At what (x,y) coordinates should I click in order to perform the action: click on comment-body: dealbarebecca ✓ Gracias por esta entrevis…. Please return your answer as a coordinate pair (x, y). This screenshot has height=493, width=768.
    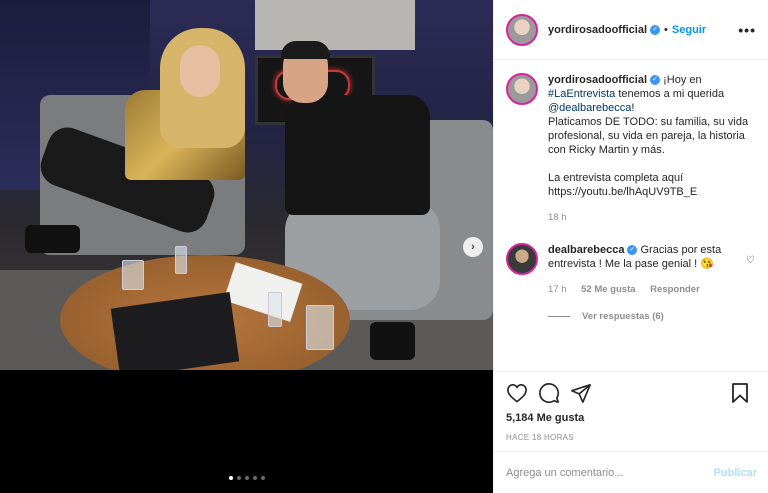
    Looking at the image, I should click on (650, 270).